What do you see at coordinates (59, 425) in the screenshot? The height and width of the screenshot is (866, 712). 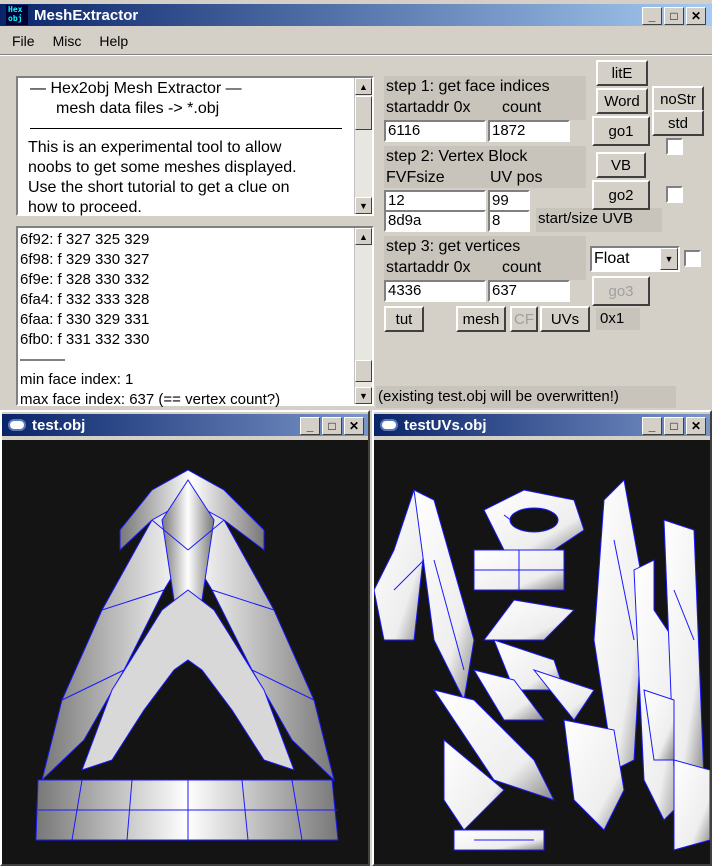 I see `window-title: test.obj` at bounding box center [59, 425].